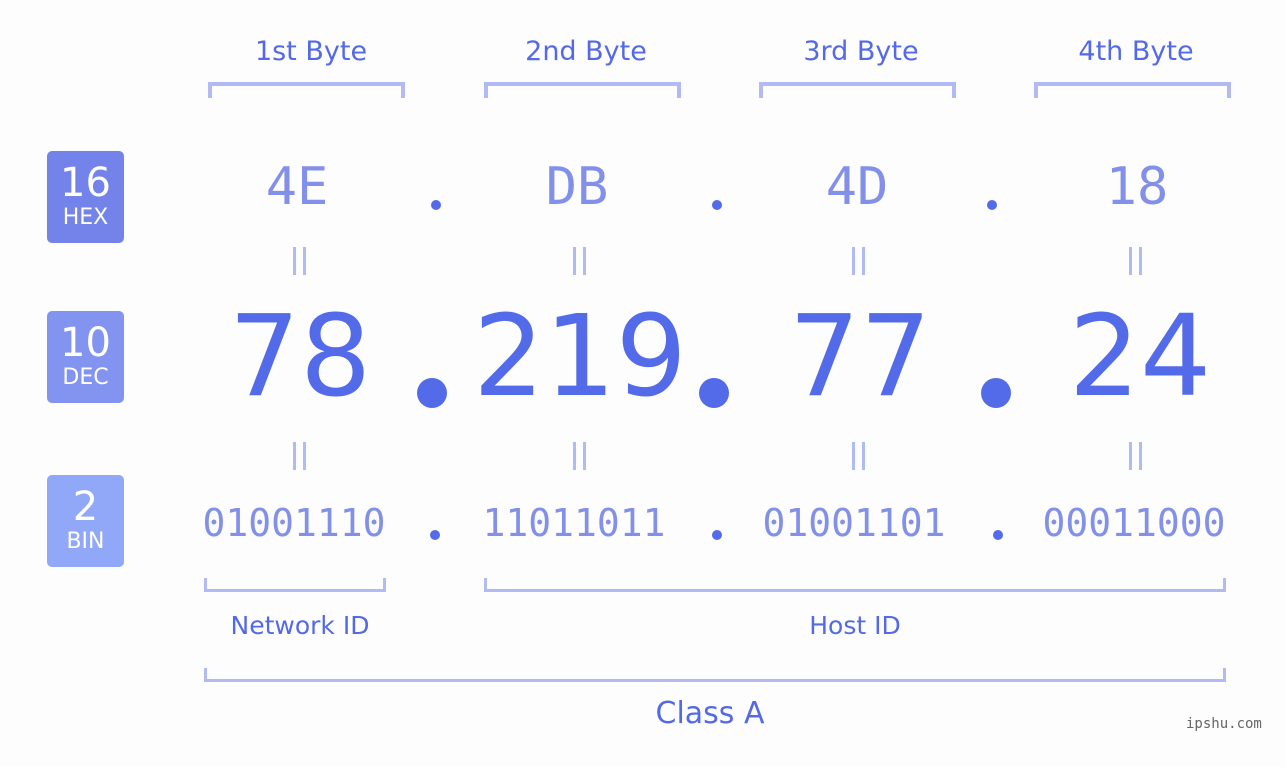  Describe the element at coordinates (85, 217) in the screenshot. I see `hex-label: HEX` at that location.